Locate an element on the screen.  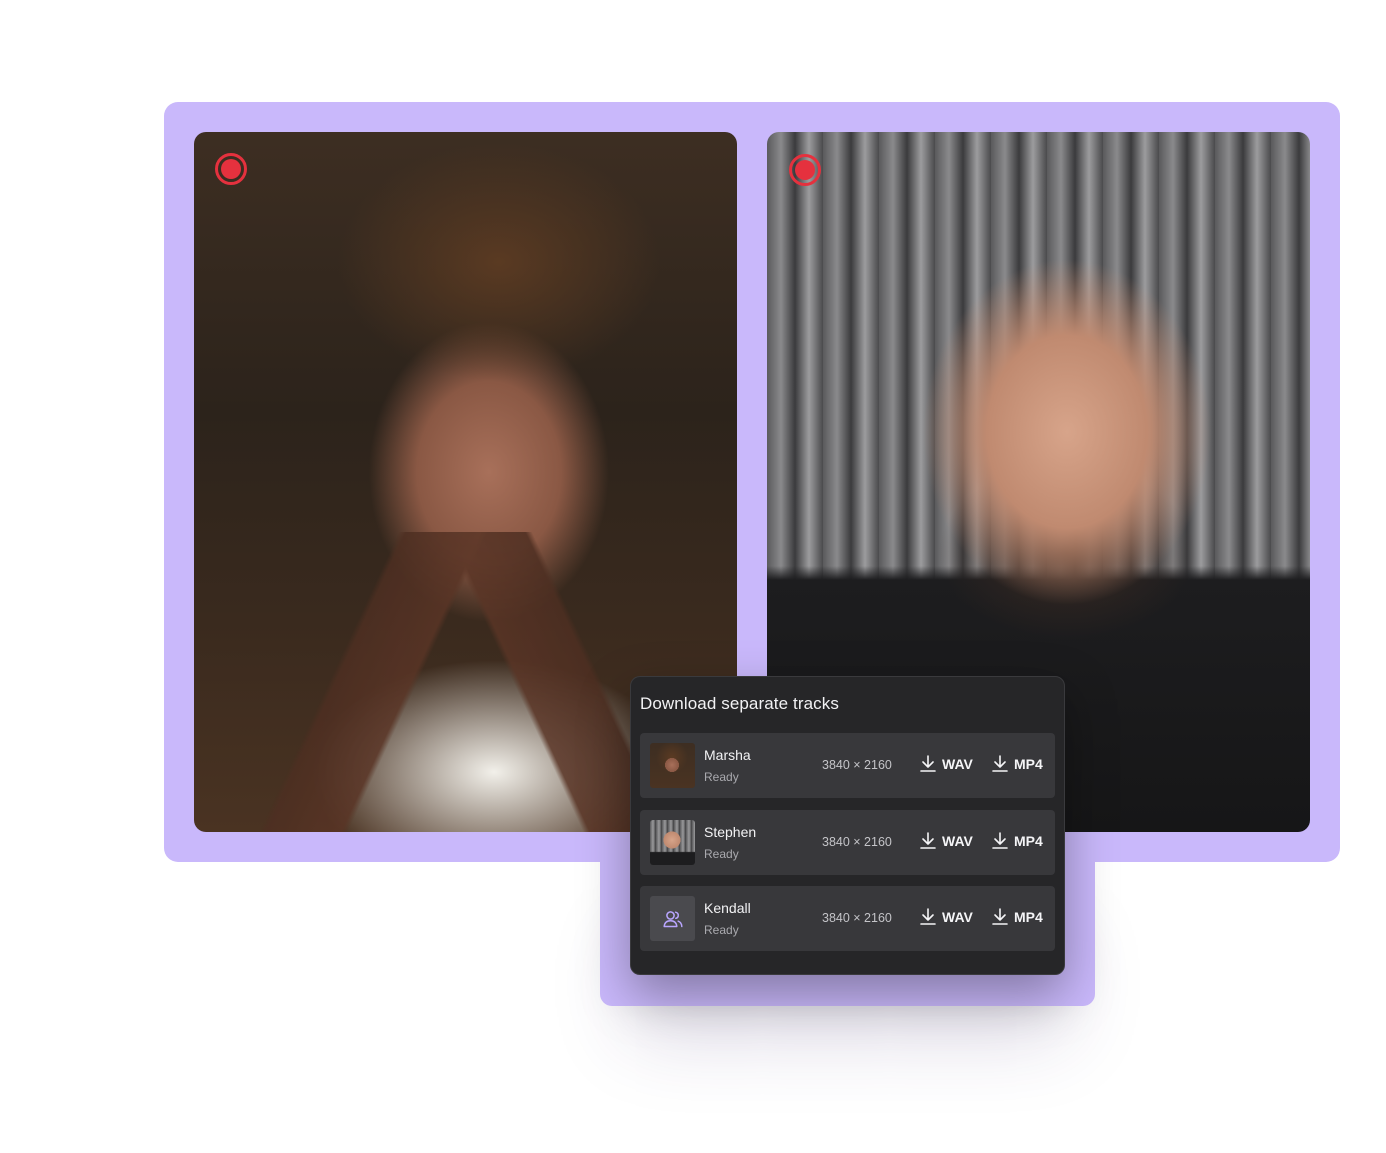
track-row: Marsha Ready 3840 × 2160 WAV MP4 is located at coordinates (847, 765).